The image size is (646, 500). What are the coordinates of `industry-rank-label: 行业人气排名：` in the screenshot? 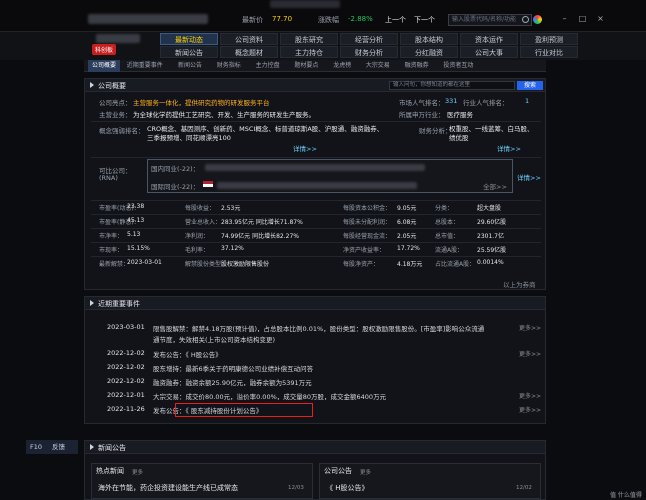 It's located at (486, 103).